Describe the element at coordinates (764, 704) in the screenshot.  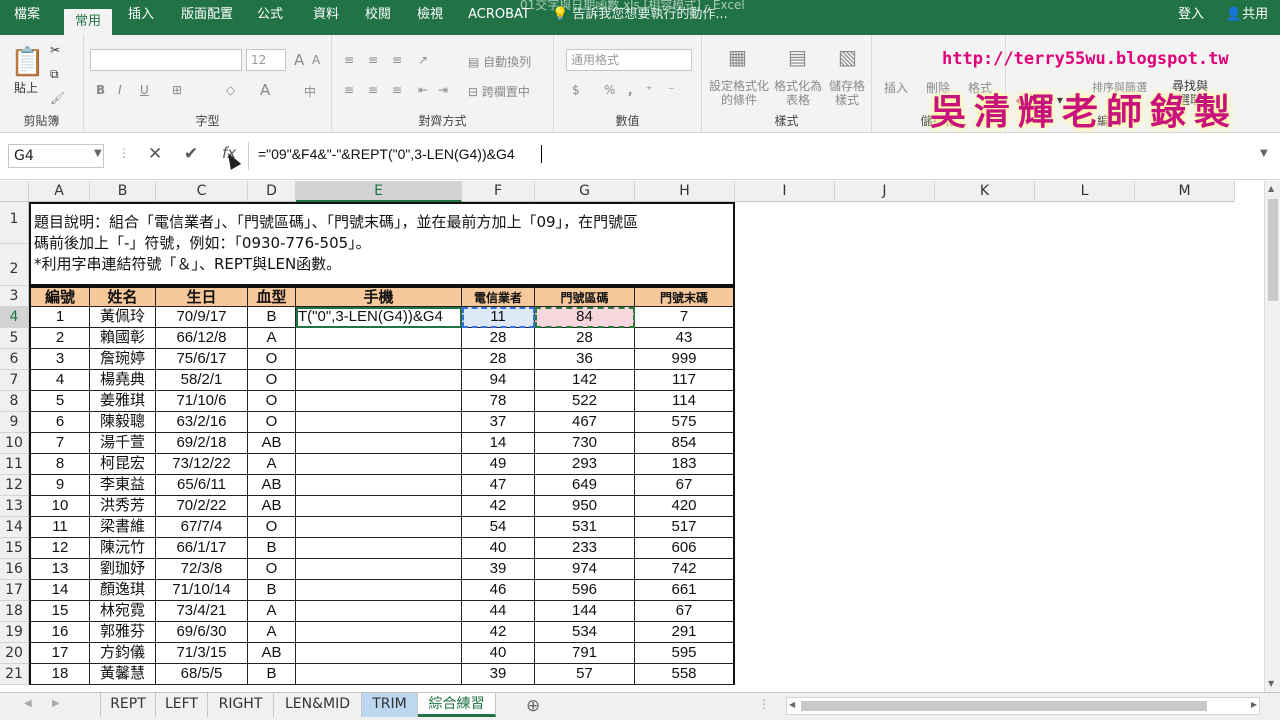
I see `tab-splitter-icon: ⋮` at that location.